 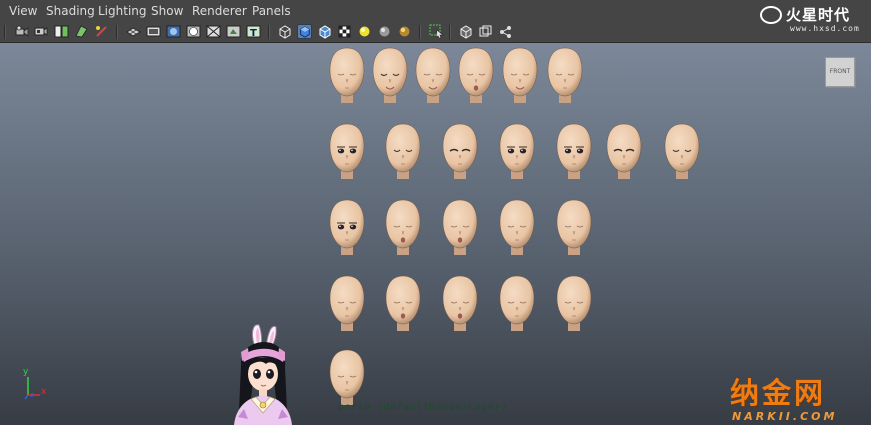 What do you see at coordinates (485, 31) in the screenshot?
I see `xray-joints-icon` at bounding box center [485, 31].